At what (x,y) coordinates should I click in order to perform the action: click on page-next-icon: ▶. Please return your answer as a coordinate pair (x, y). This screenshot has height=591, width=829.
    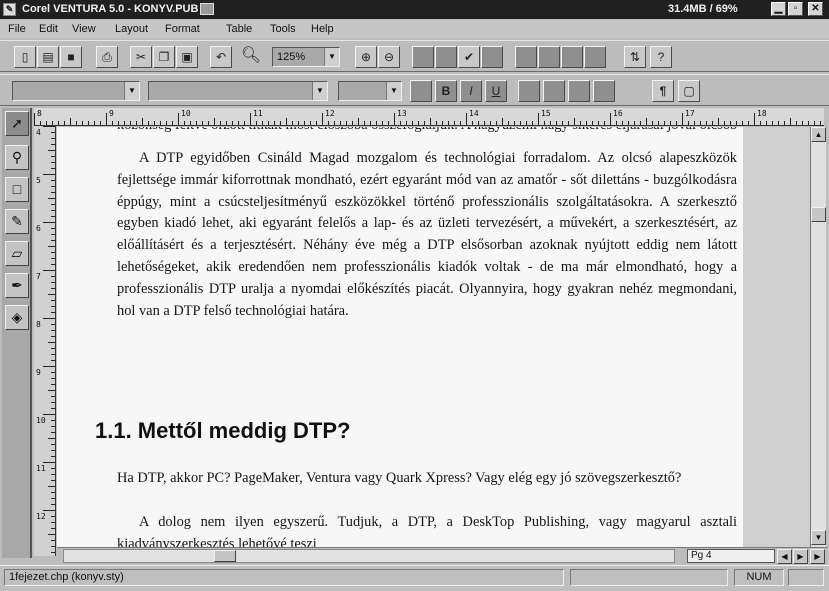
    Looking at the image, I should click on (800, 556).